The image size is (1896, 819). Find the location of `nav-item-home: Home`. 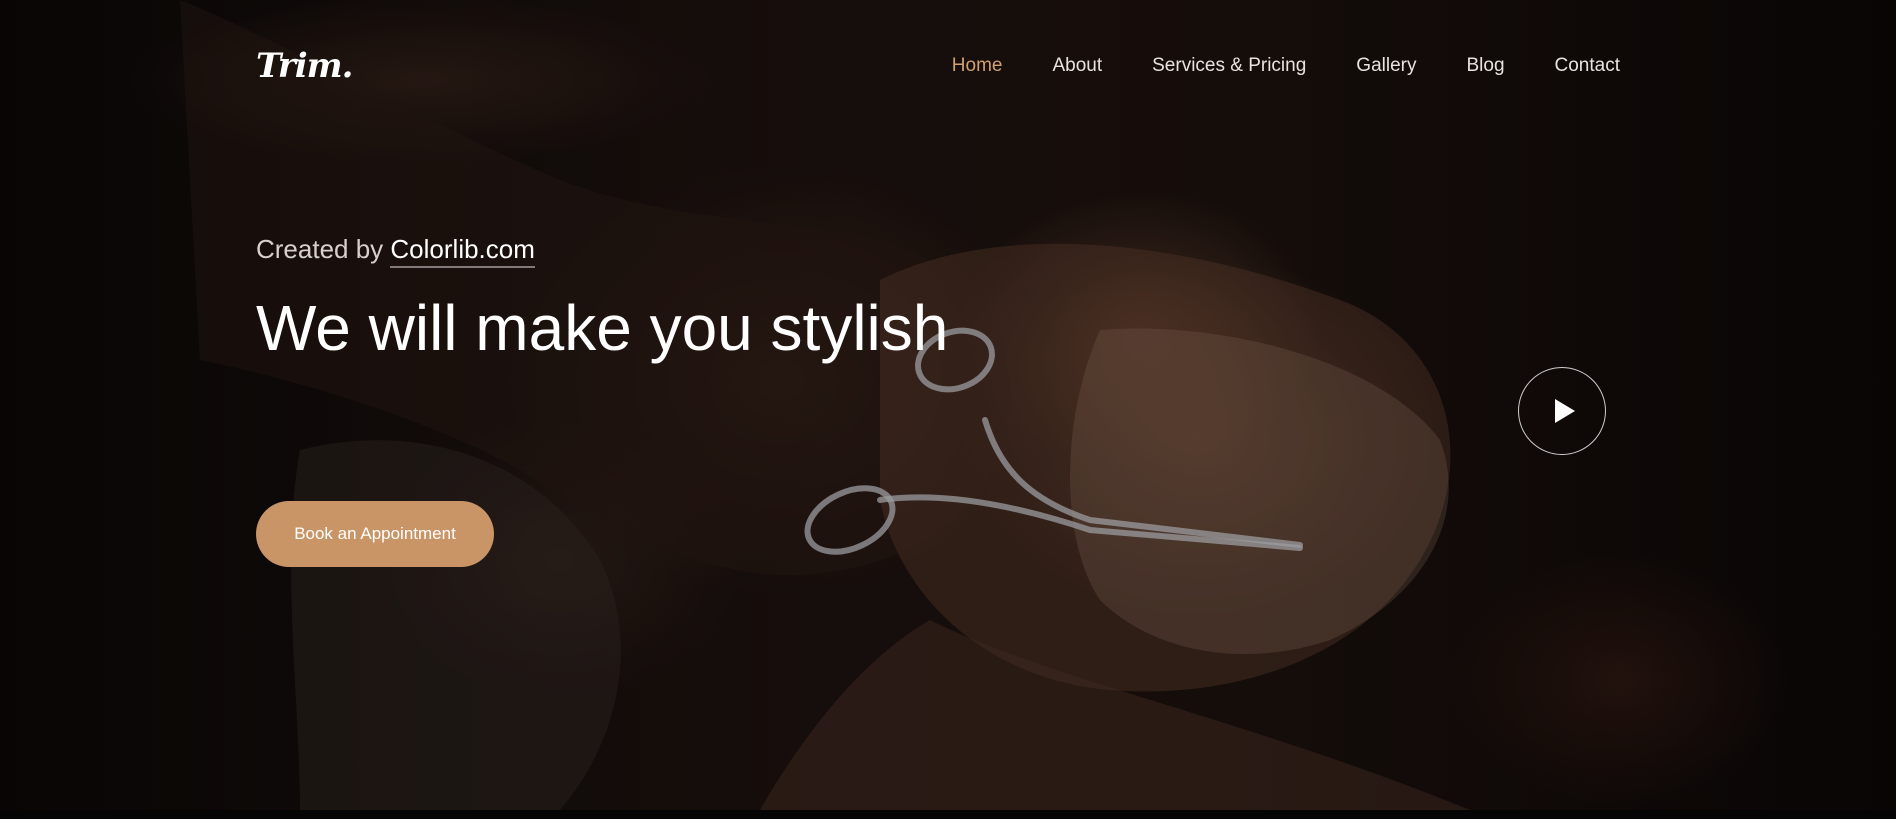

nav-item-home: Home is located at coordinates (977, 66).